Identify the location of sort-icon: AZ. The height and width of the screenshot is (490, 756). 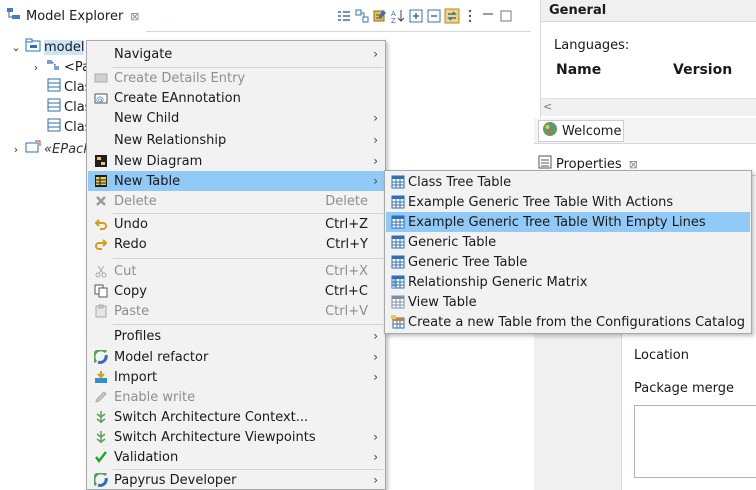
(398, 16).